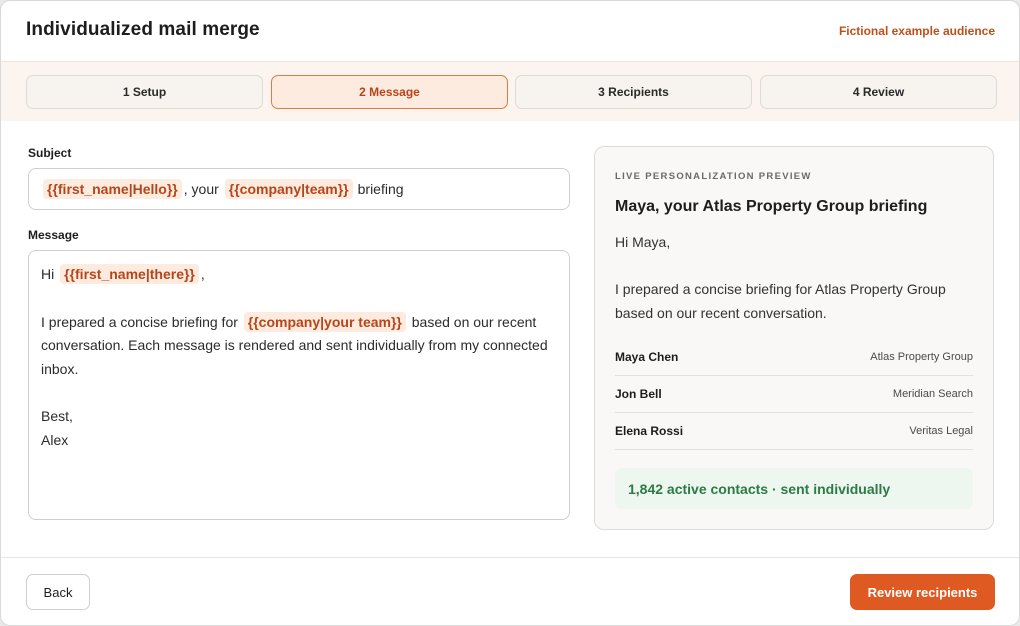  Describe the element at coordinates (112, 189) in the screenshot. I see `merge-tag-first-name: {{first_name|Hello}}` at that location.